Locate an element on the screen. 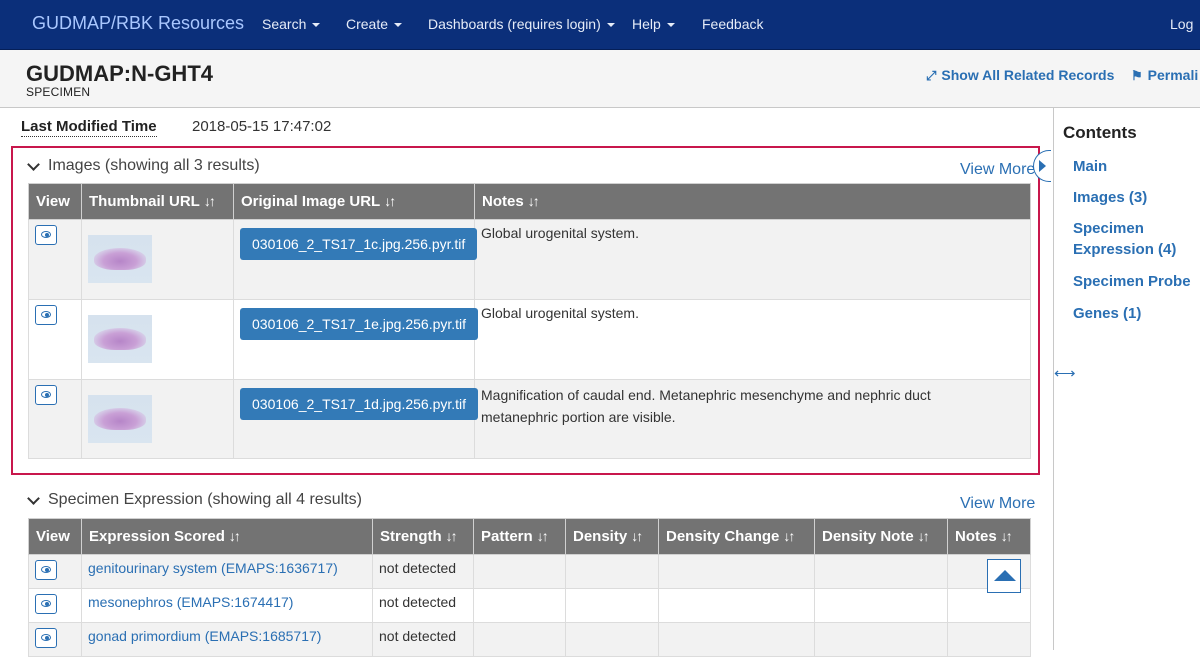 The width and height of the screenshot is (1200, 657). expression-cell: mesonephros (EMAPS:1674417) is located at coordinates (227, 605).